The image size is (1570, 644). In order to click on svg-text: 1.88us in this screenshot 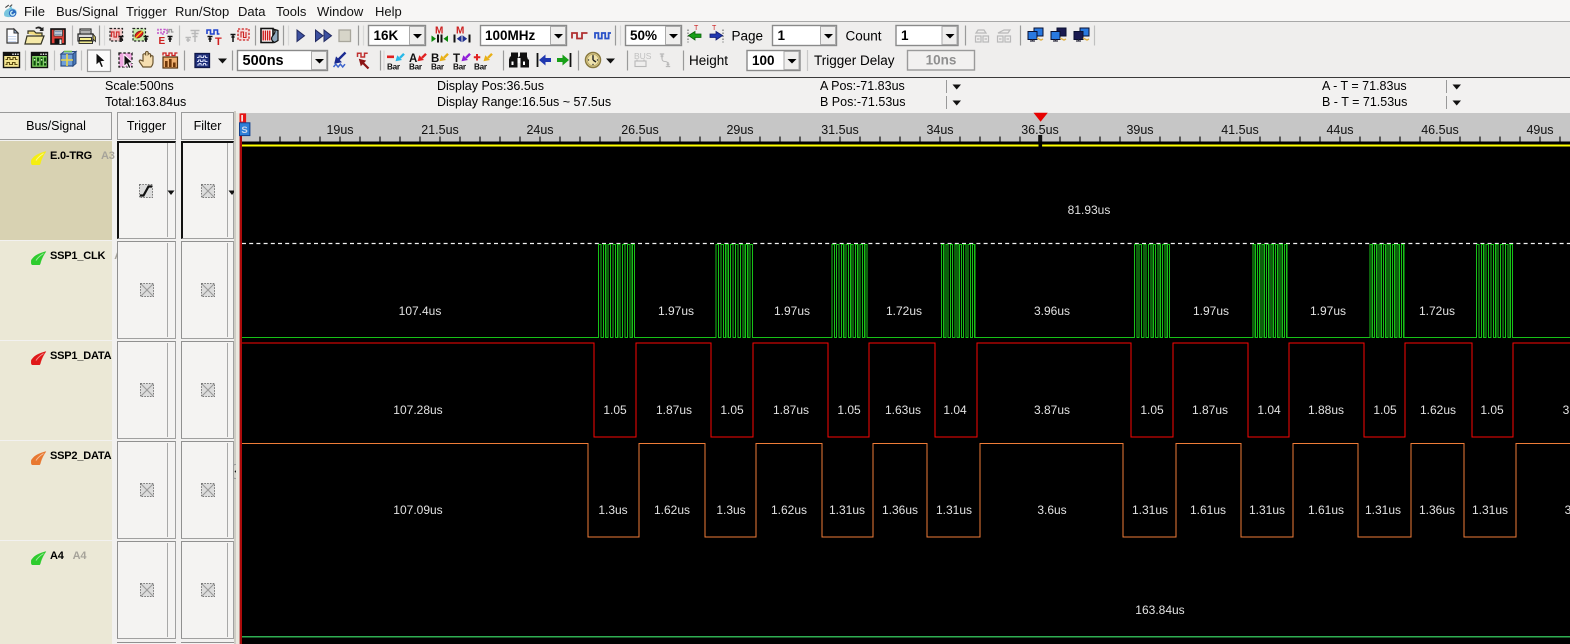, I will do `click(1326, 410)`.